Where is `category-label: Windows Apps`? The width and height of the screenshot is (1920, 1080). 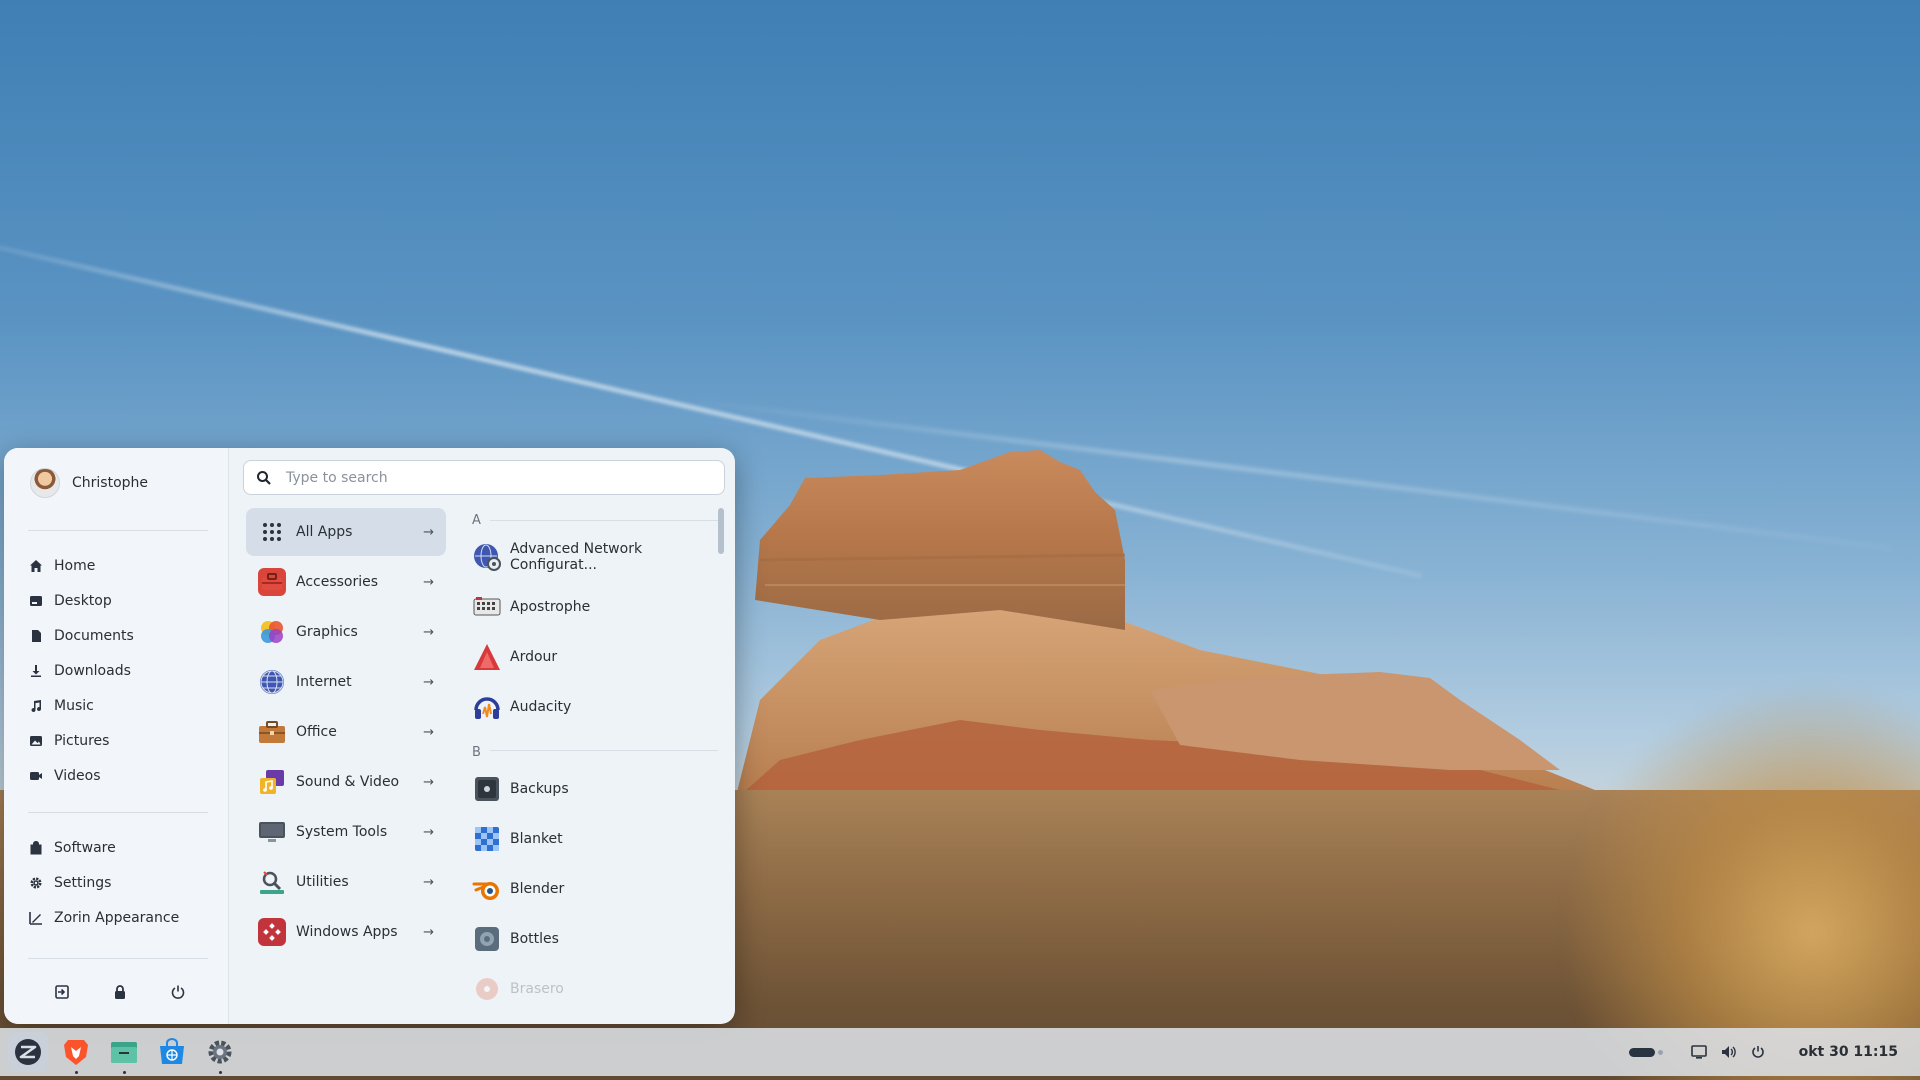
category-label: Windows Apps is located at coordinates (347, 932).